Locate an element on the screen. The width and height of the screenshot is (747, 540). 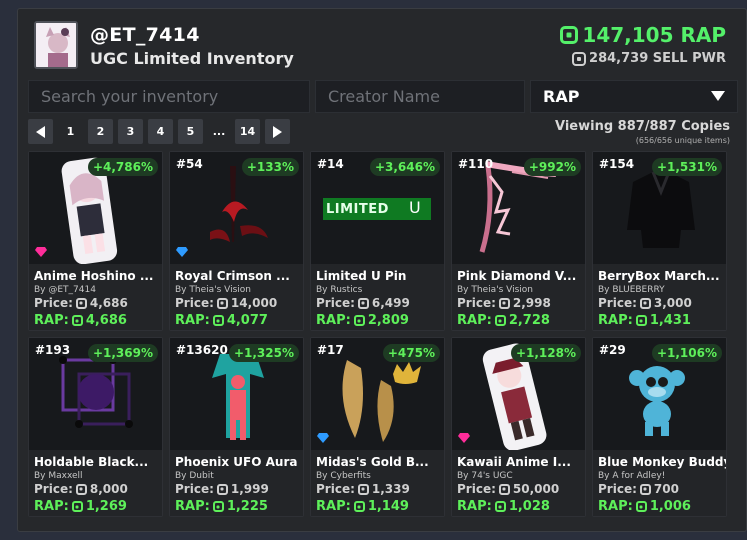
sell-power-value: 284,739 SELL PWR is located at coordinates (657, 58).